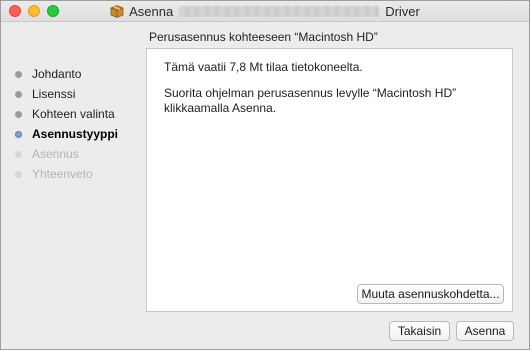 The image size is (530, 350). What do you see at coordinates (263, 37) in the screenshot?
I see `page-title: Perusasennus kohteeseen “Macintosh HD”` at bounding box center [263, 37].